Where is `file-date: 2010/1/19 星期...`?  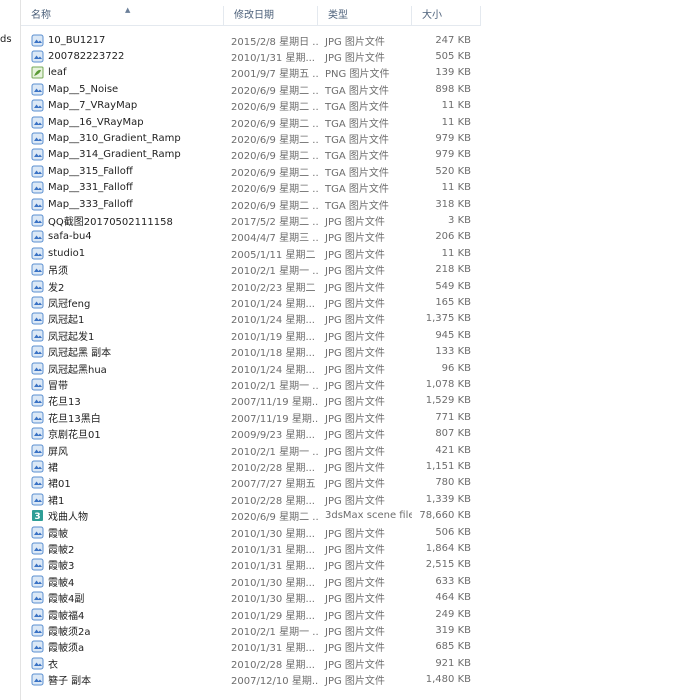 file-date: 2010/1/19 星期... is located at coordinates (273, 337).